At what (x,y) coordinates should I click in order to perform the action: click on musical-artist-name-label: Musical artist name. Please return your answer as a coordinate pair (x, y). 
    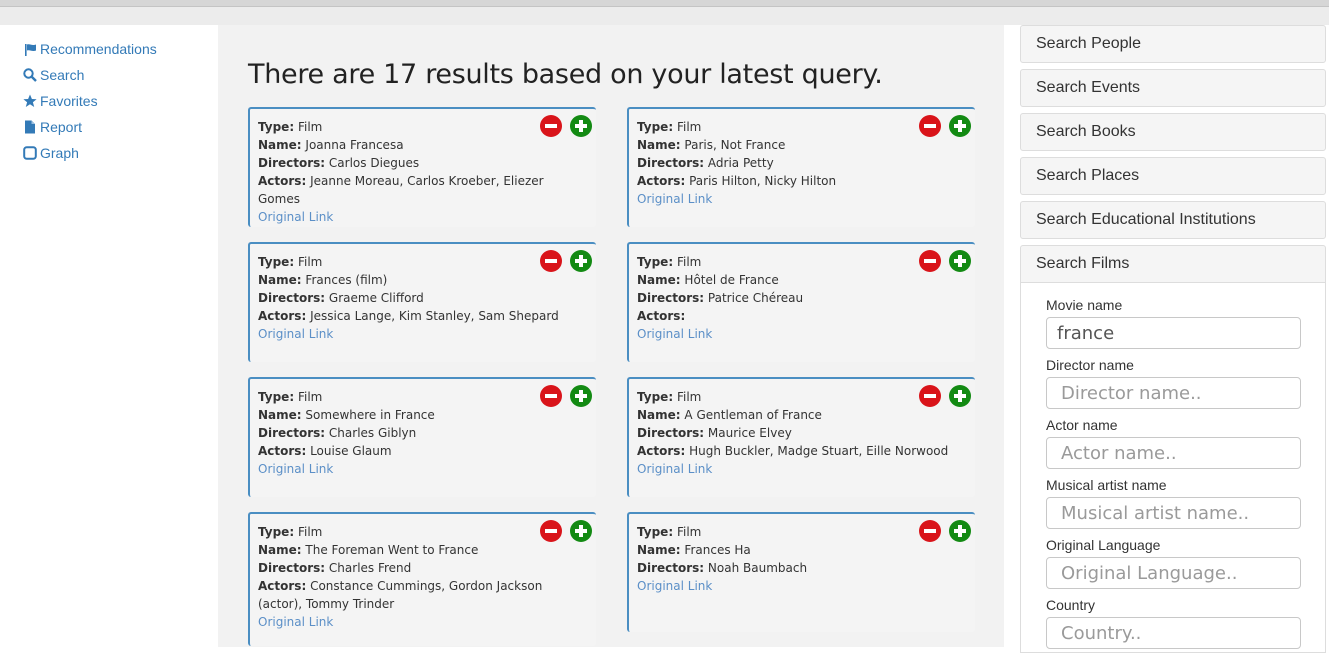
    Looking at the image, I should click on (1106, 485).